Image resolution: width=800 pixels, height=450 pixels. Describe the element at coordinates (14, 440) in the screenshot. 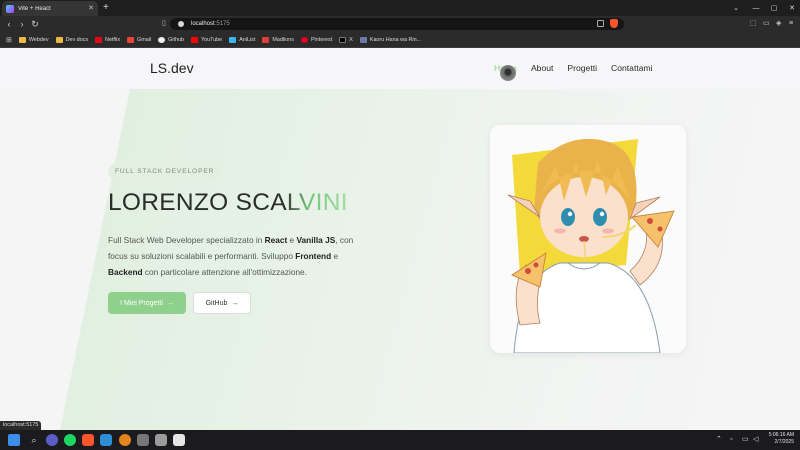

I see `start-icon` at that location.